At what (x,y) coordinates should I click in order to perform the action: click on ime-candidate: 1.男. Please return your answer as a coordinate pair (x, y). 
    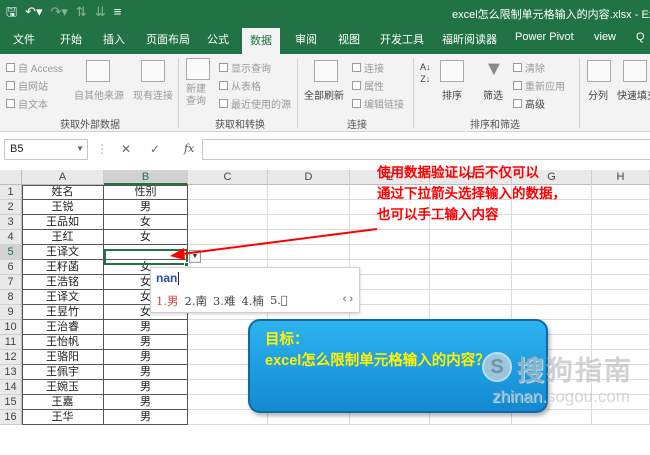
    Looking at the image, I should click on (167, 301).